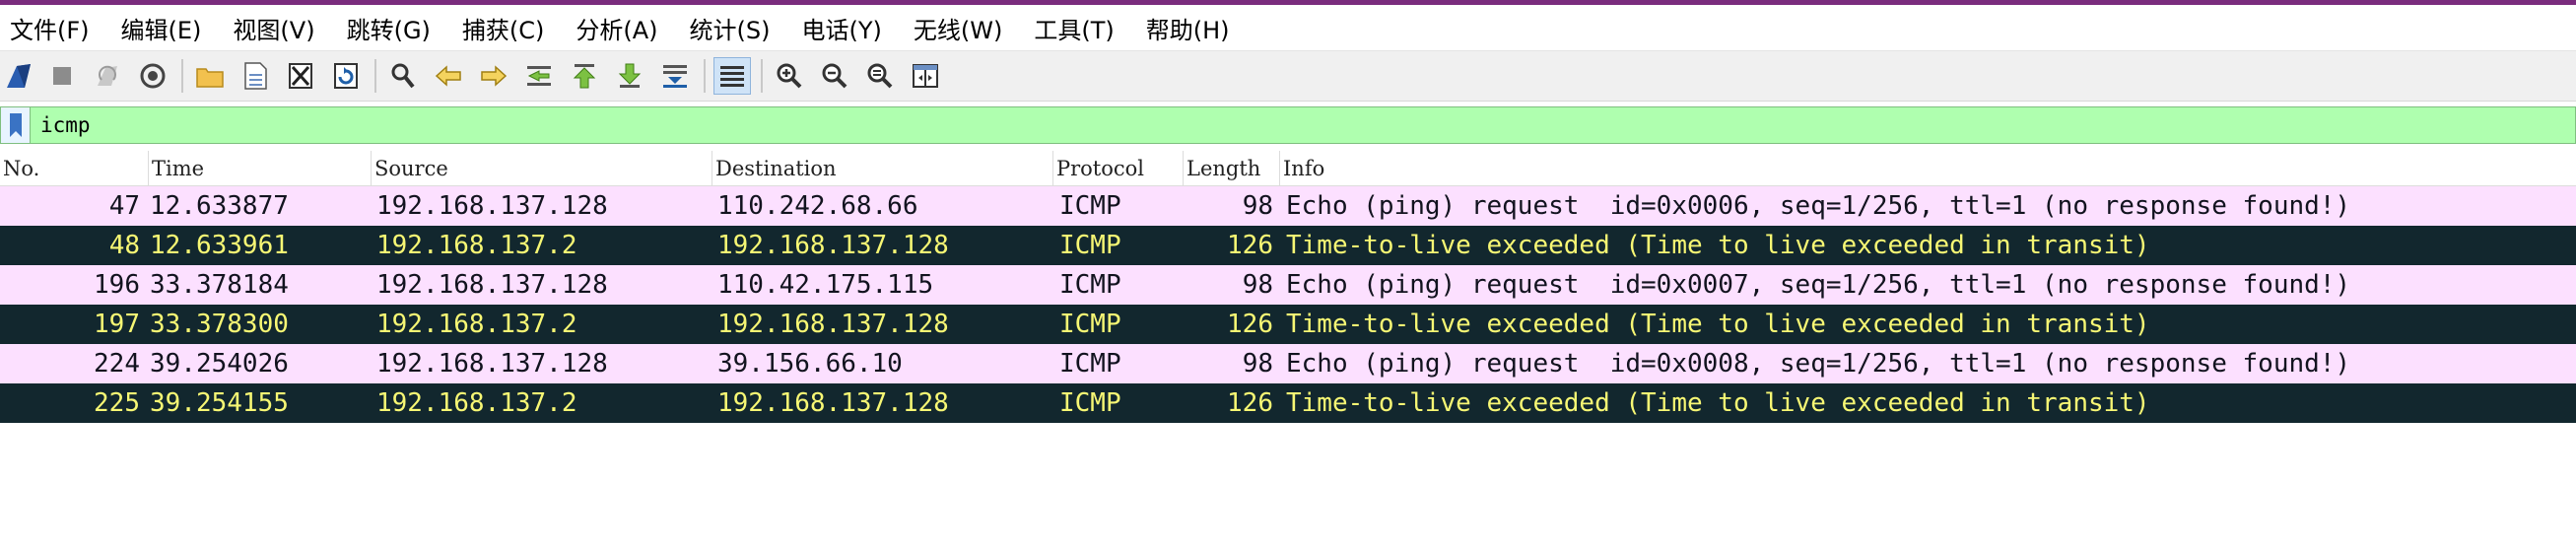  What do you see at coordinates (810, 364) in the screenshot?
I see `packet-destination: 39.156.66.10` at bounding box center [810, 364].